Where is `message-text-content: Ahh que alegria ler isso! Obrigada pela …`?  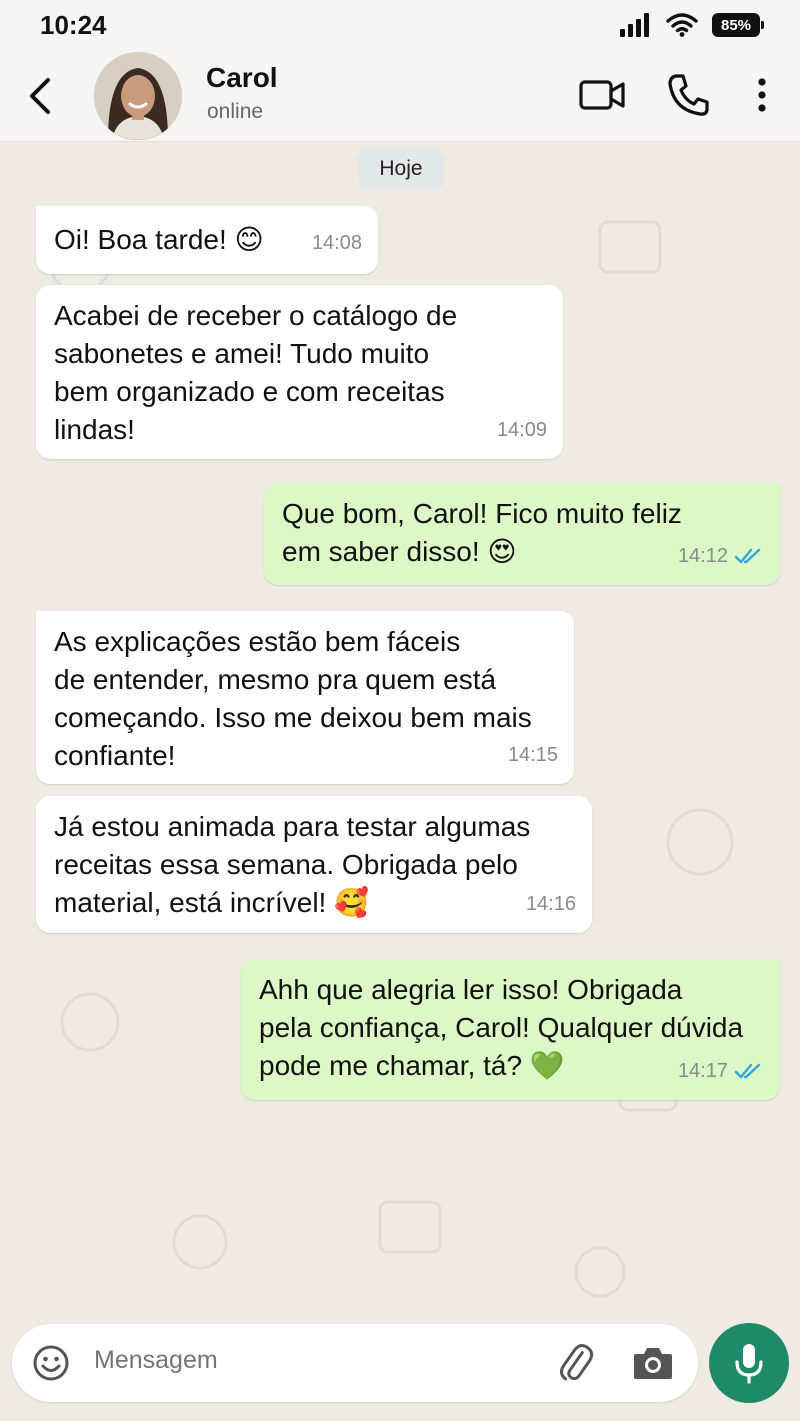 message-text-content: Ahh que alegria ler isso! Obrigada pela … is located at coordinates (501, 1027).